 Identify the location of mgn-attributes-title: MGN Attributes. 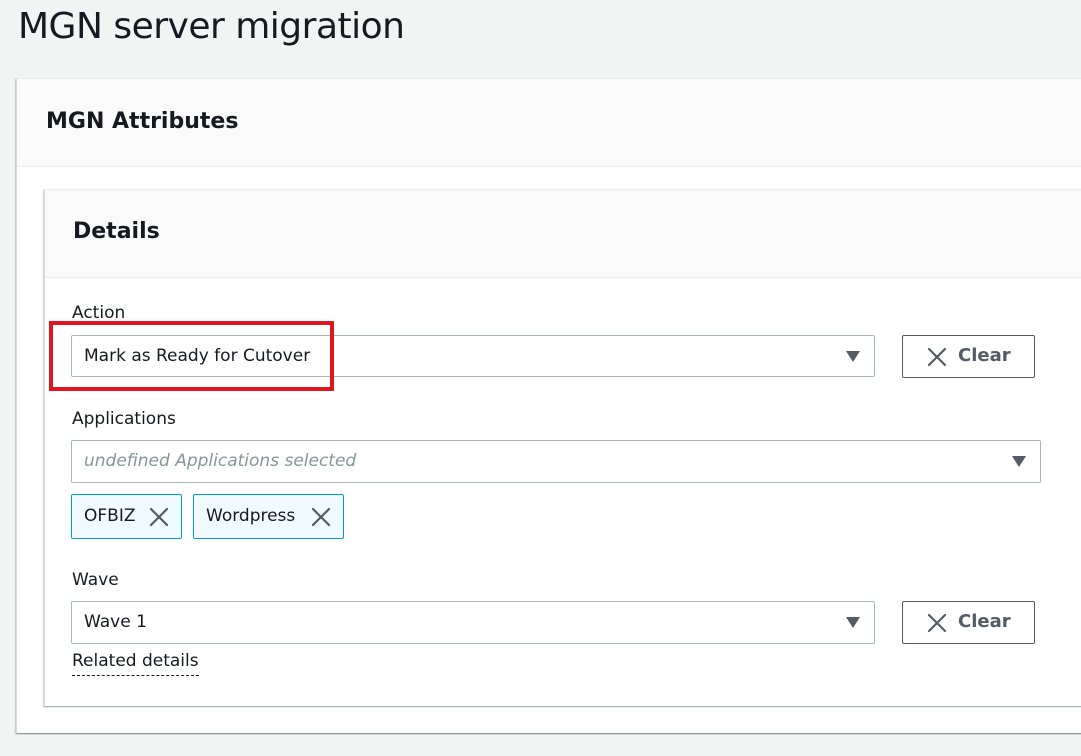
(142, 121).